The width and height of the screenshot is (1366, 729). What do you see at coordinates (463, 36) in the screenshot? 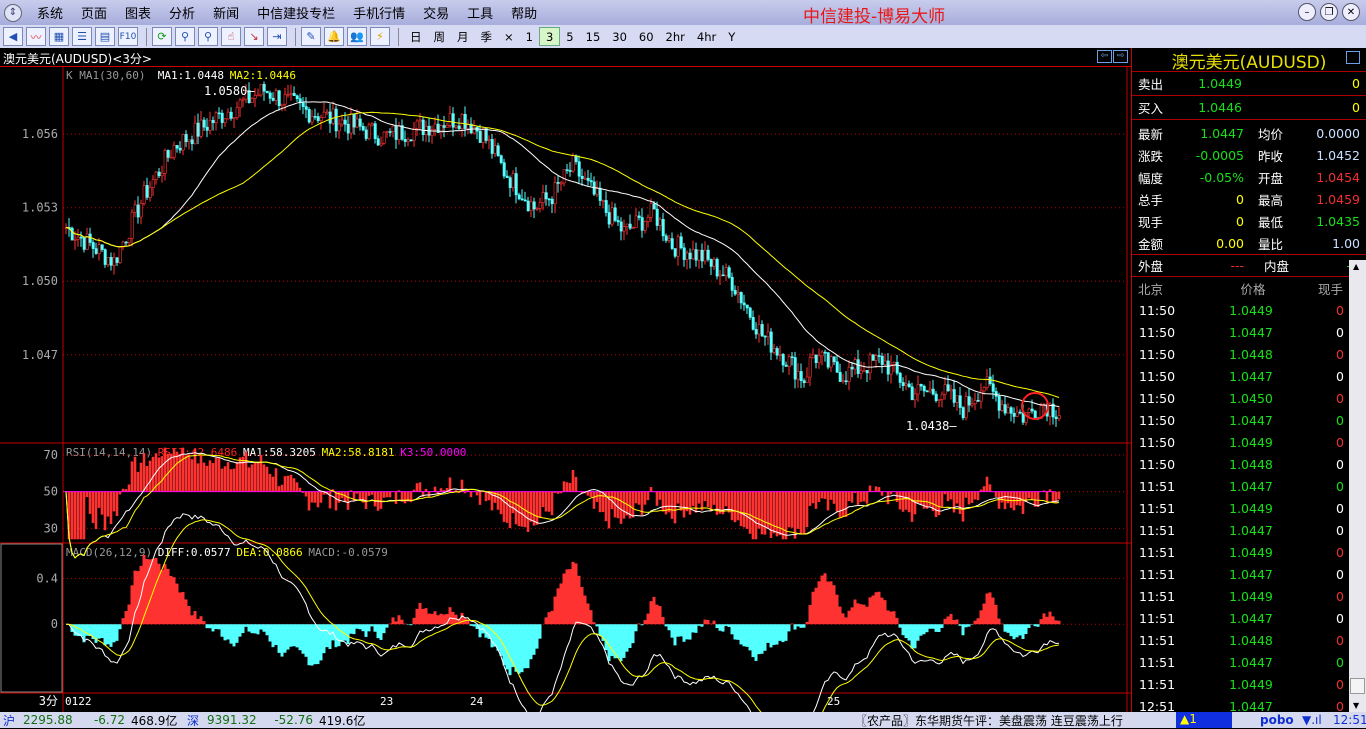
I see `period-button: 月` at bounding box center [463, 36].